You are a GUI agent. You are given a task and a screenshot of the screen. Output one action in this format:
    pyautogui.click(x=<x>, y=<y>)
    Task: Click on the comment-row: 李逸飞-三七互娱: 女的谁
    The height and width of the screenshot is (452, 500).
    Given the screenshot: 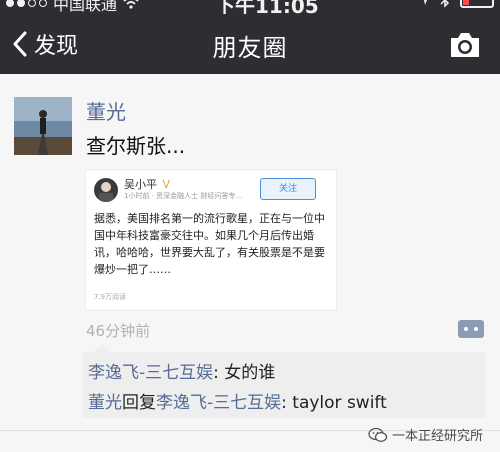 What is the action you would take?
    pyautogui.click(x=181, y=370)
    